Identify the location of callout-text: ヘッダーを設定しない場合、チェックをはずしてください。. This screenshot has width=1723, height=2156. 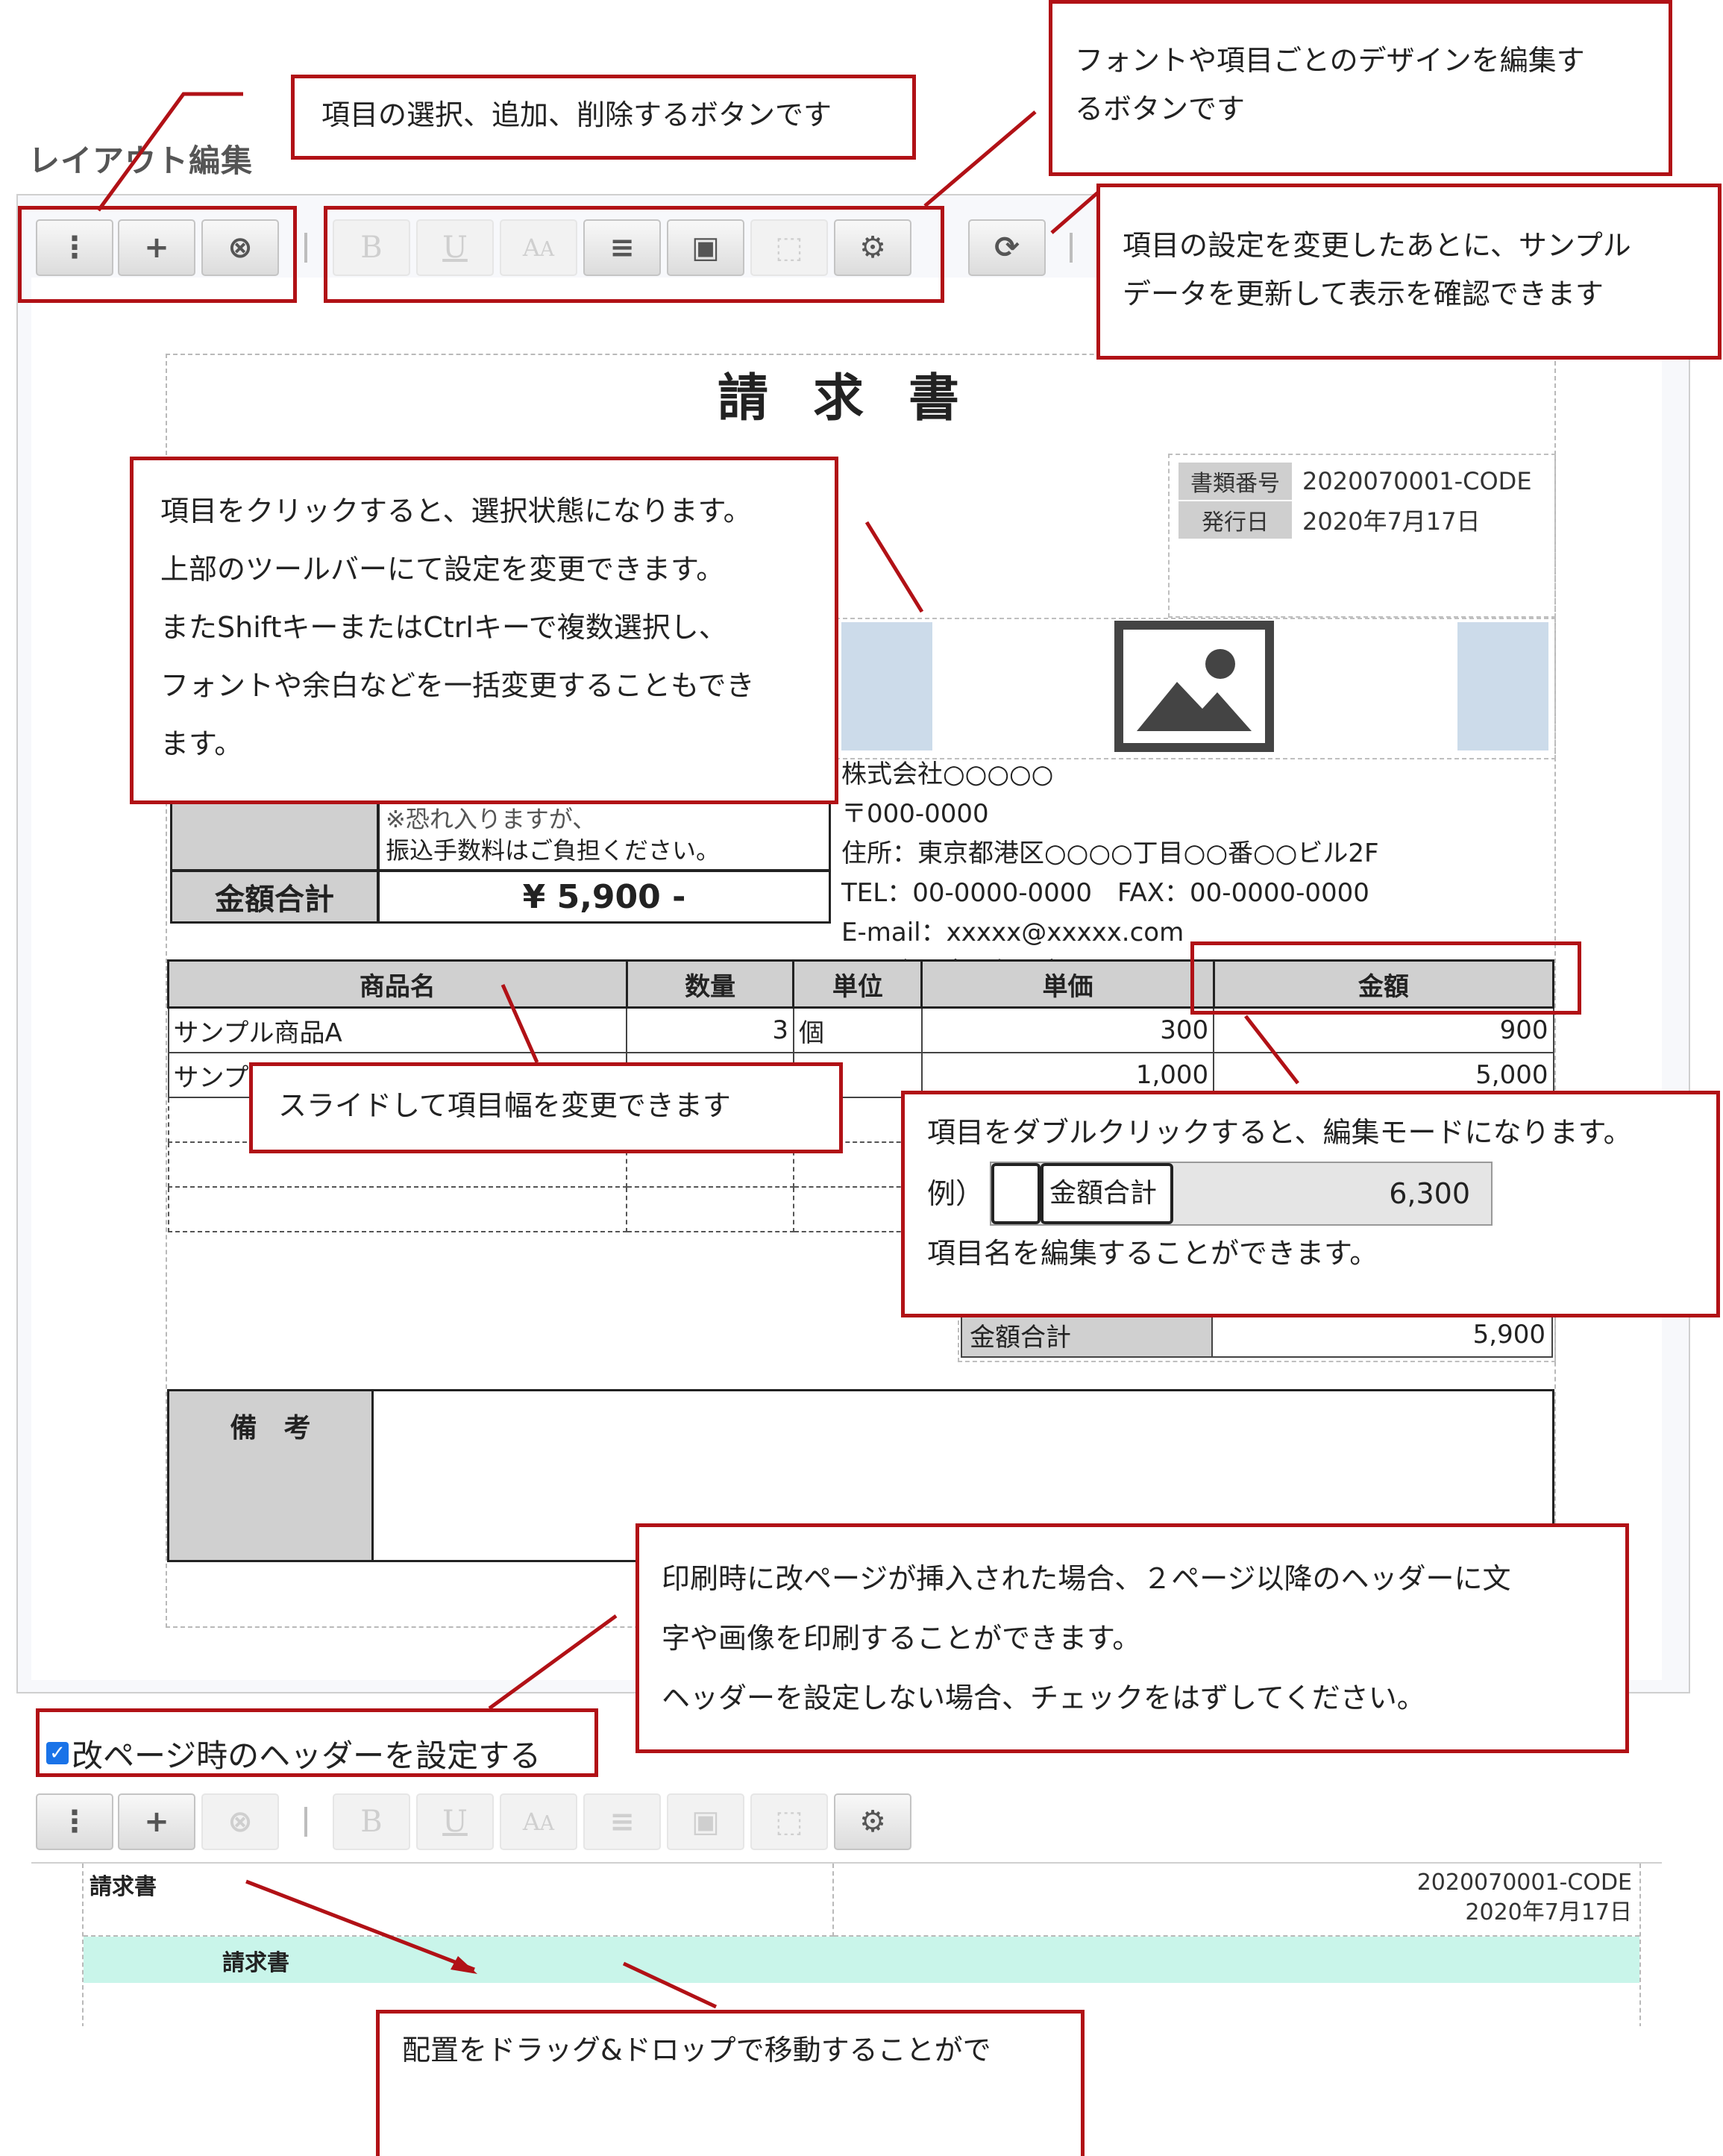
(1043, 1698).